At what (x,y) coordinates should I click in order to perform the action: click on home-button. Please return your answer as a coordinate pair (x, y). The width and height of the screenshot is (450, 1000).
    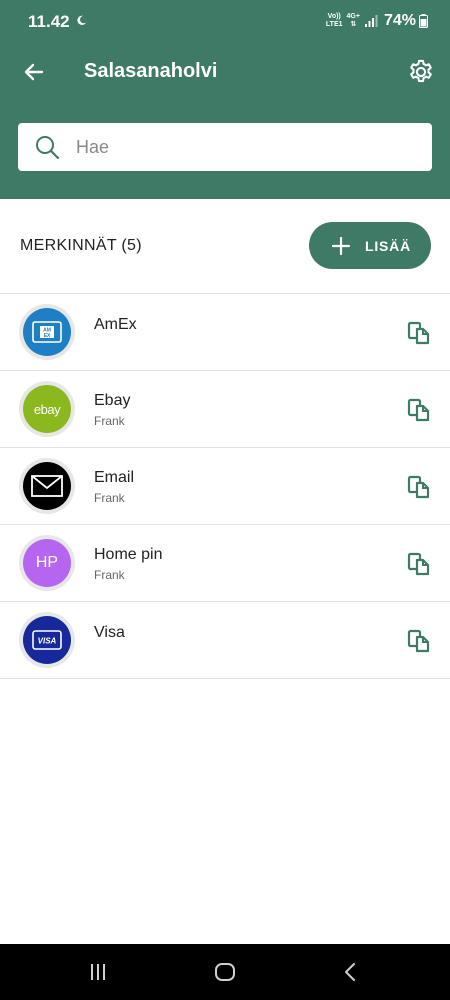
    Looking at the image, I should click on (225, 972).